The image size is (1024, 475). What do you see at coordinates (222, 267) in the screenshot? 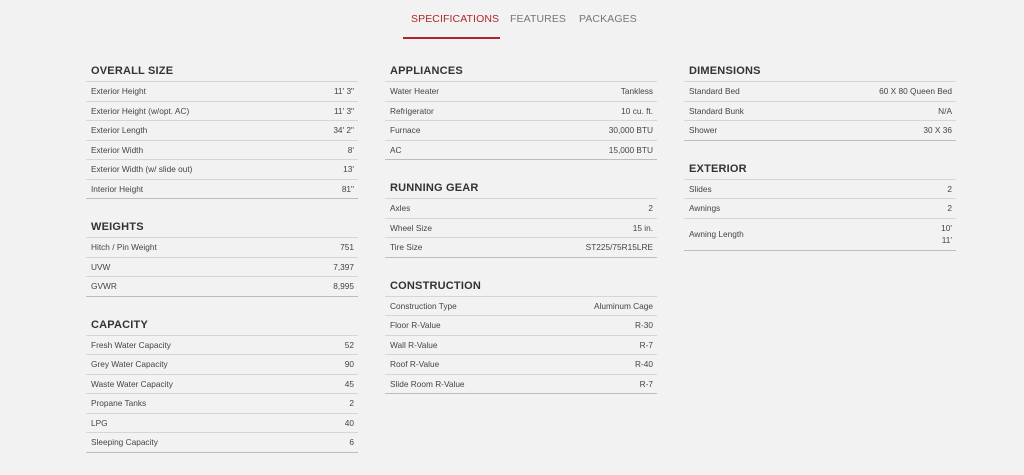
I see `spec-row-uvw: UVW 7,397` at bounding box center [222, 267].